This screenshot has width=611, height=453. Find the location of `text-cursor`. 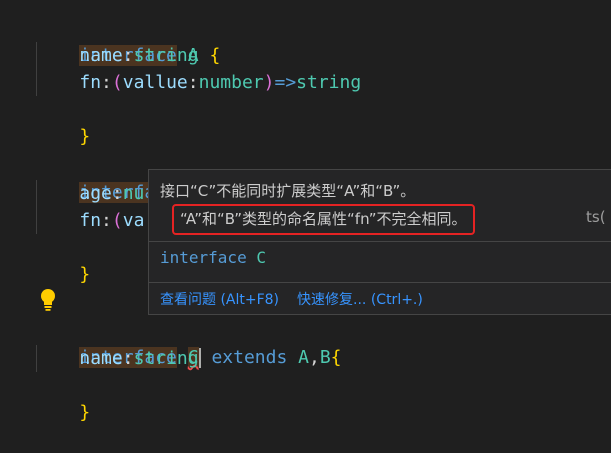

text-cursor is located at coordinates (199, 358).